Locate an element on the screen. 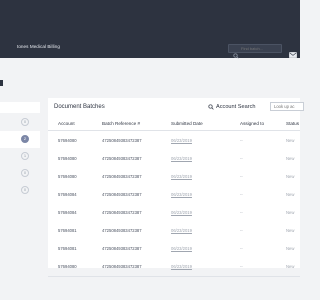 The height and width of the screenshot is (300, 320). global-search-input is located at coordinates (261, 48).